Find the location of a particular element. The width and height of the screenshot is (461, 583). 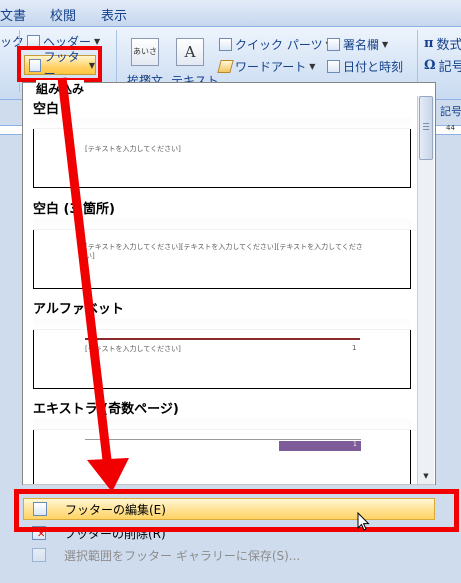

menu-separator is located at coordinates (229, 484).